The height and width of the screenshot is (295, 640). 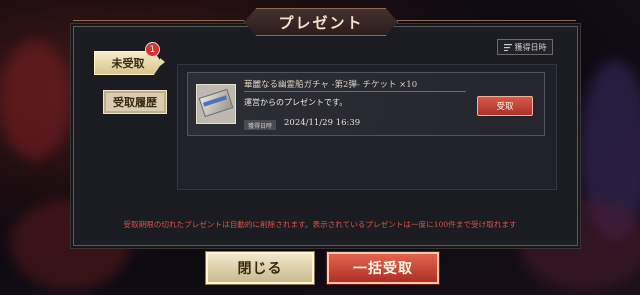 What do you see at coordinates (296, 102) in the screenshot?
I see `item-description: 運営からのプレゼントです。` at bounding box center [296, 102].